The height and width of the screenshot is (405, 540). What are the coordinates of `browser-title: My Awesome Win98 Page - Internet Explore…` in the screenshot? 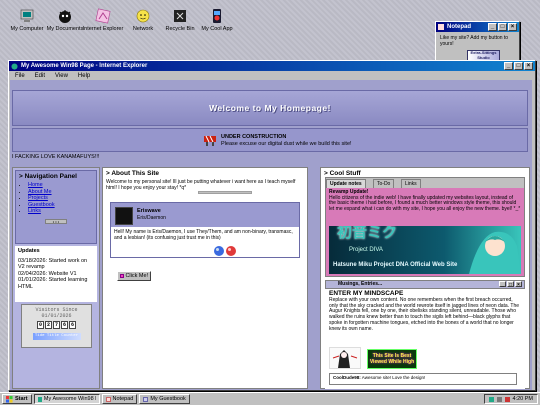 It's located at (84, 66).